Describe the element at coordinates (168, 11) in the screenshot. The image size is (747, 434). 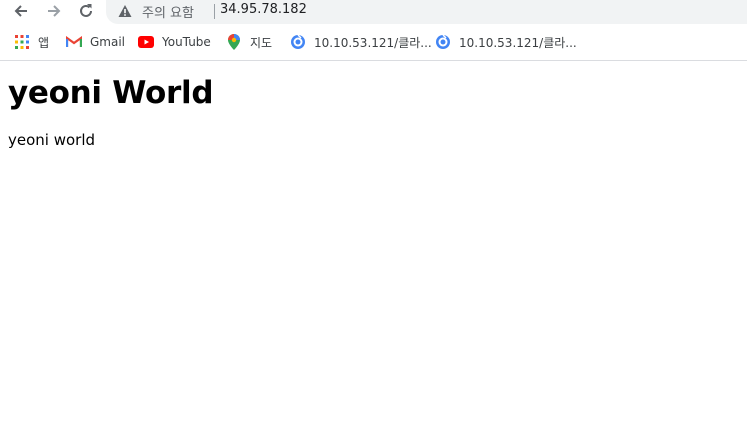
I see `security-status-label: 주의 요함` at that location.